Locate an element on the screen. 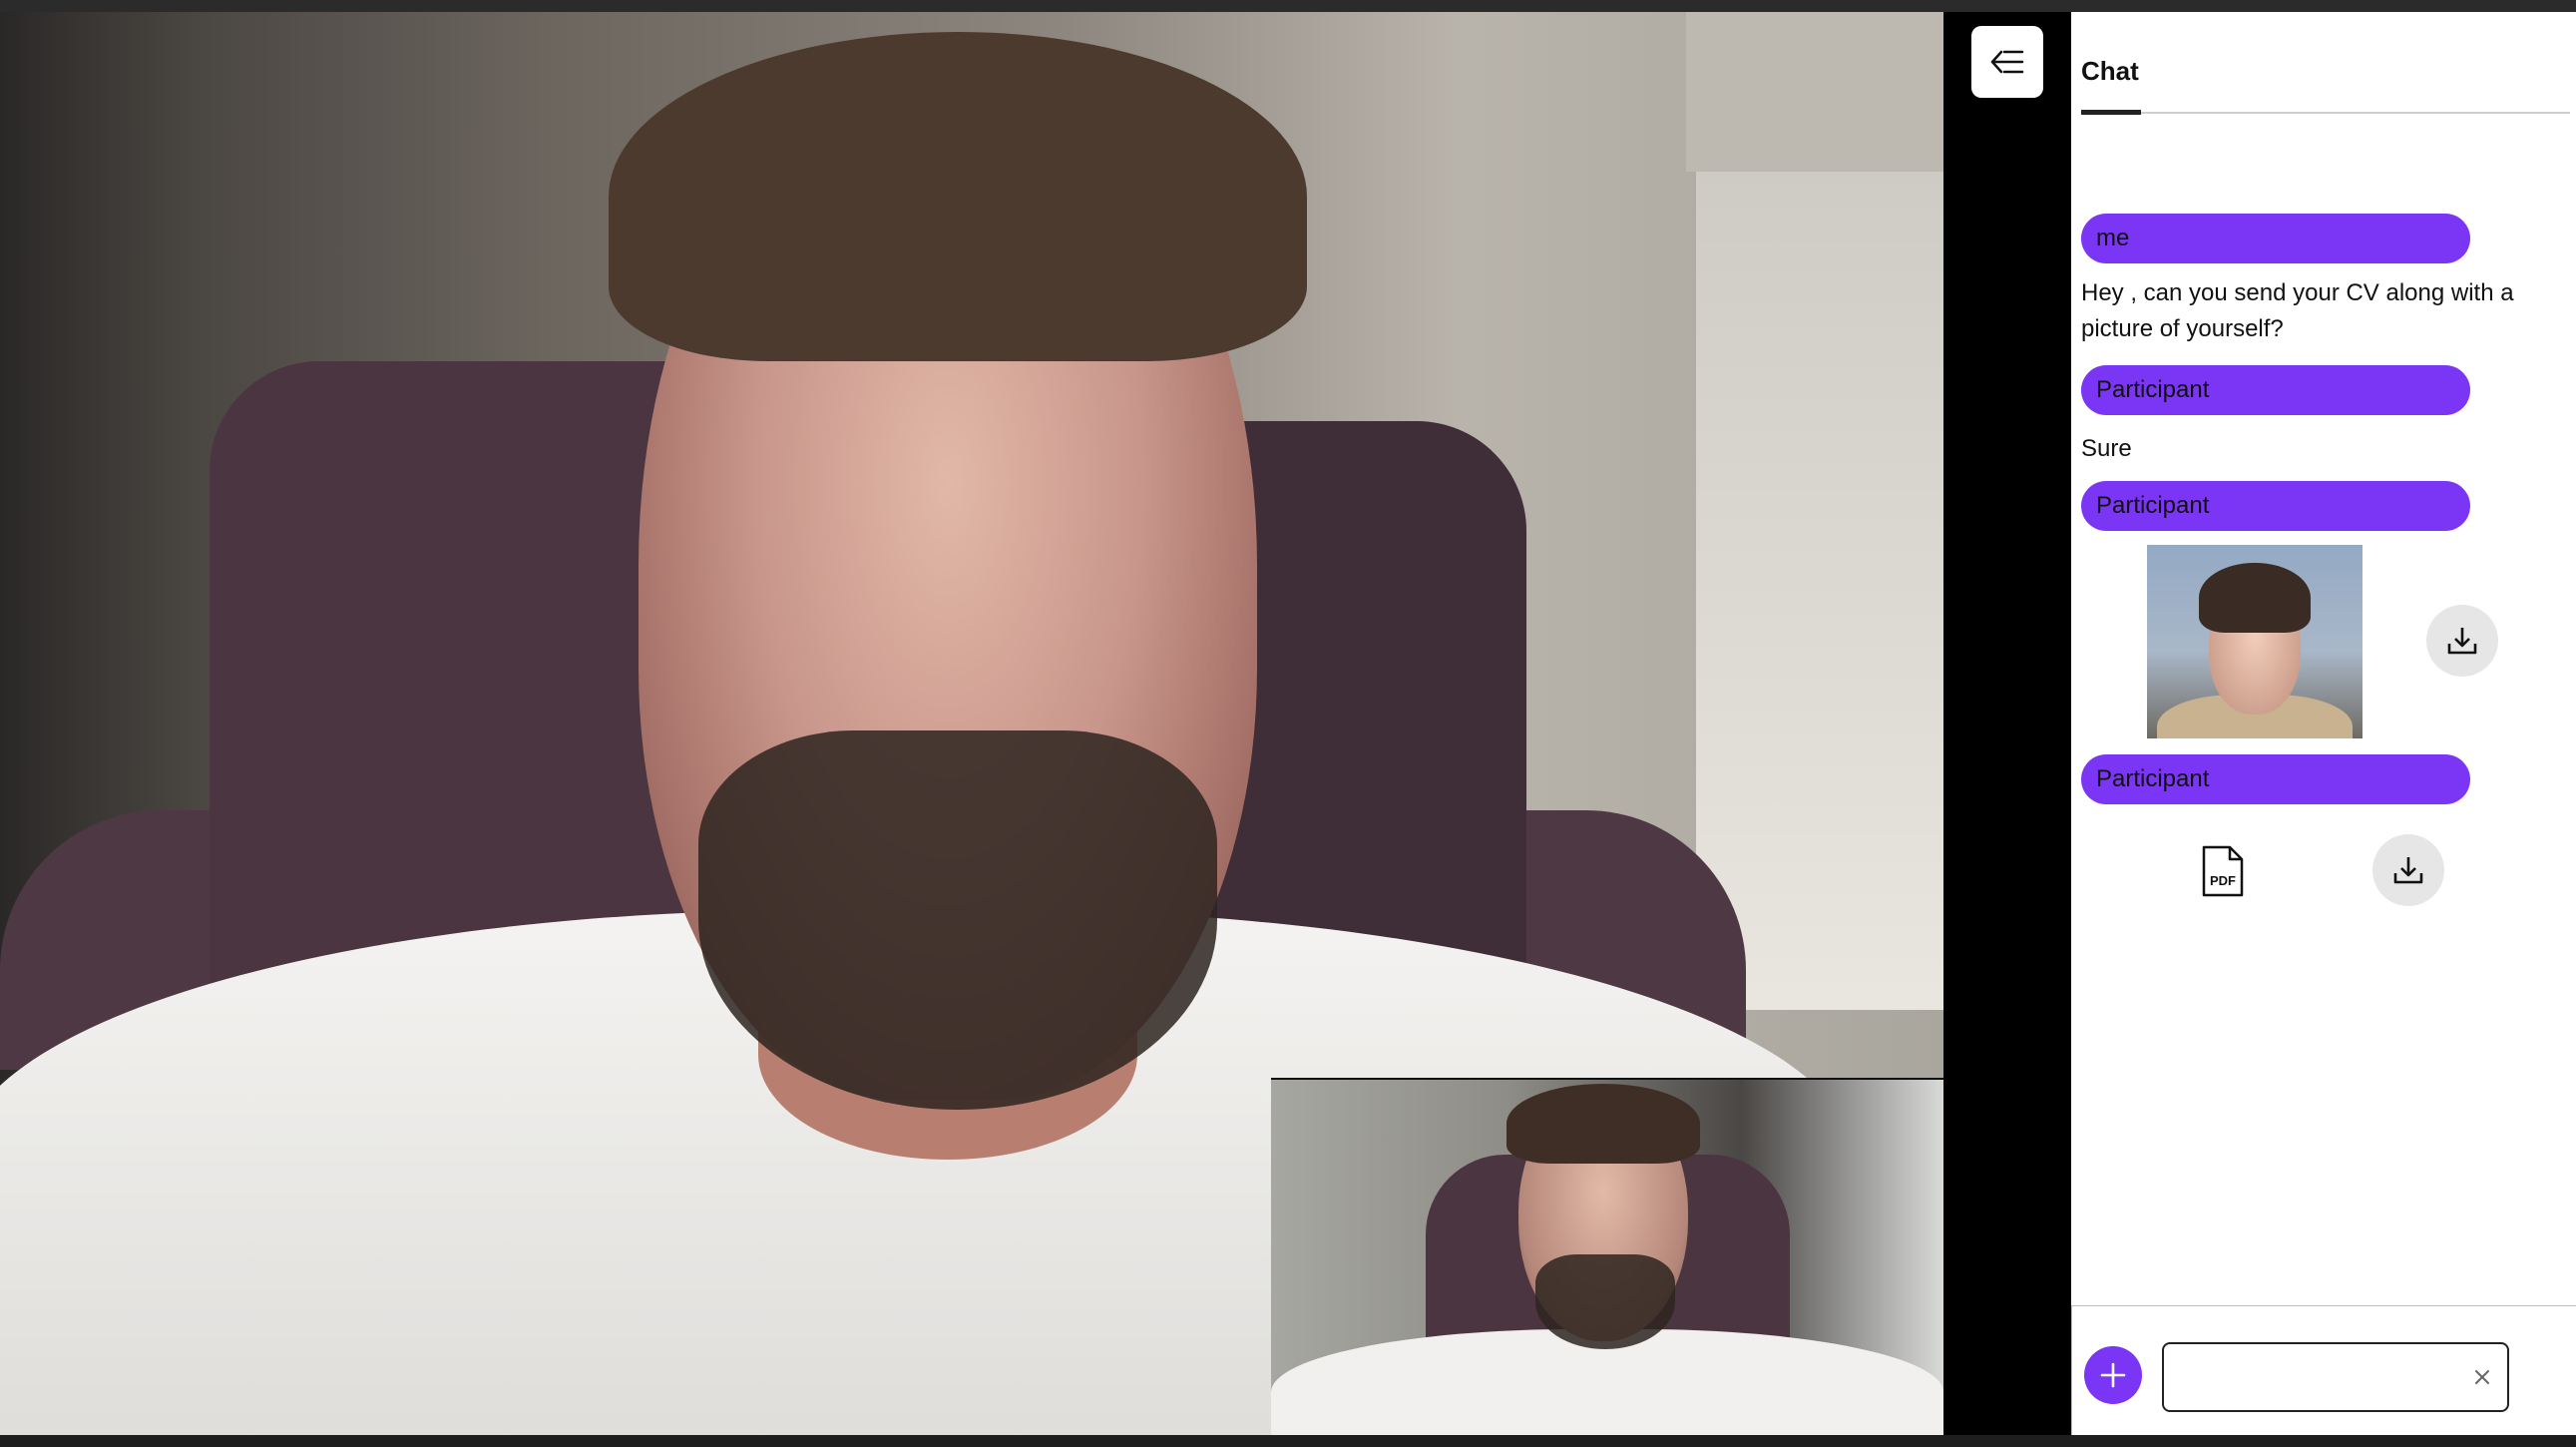 Image resolution: width=2576 pixels, height=1447 pixels. pdf-label: PDF is located at coordinates (2223, 881).